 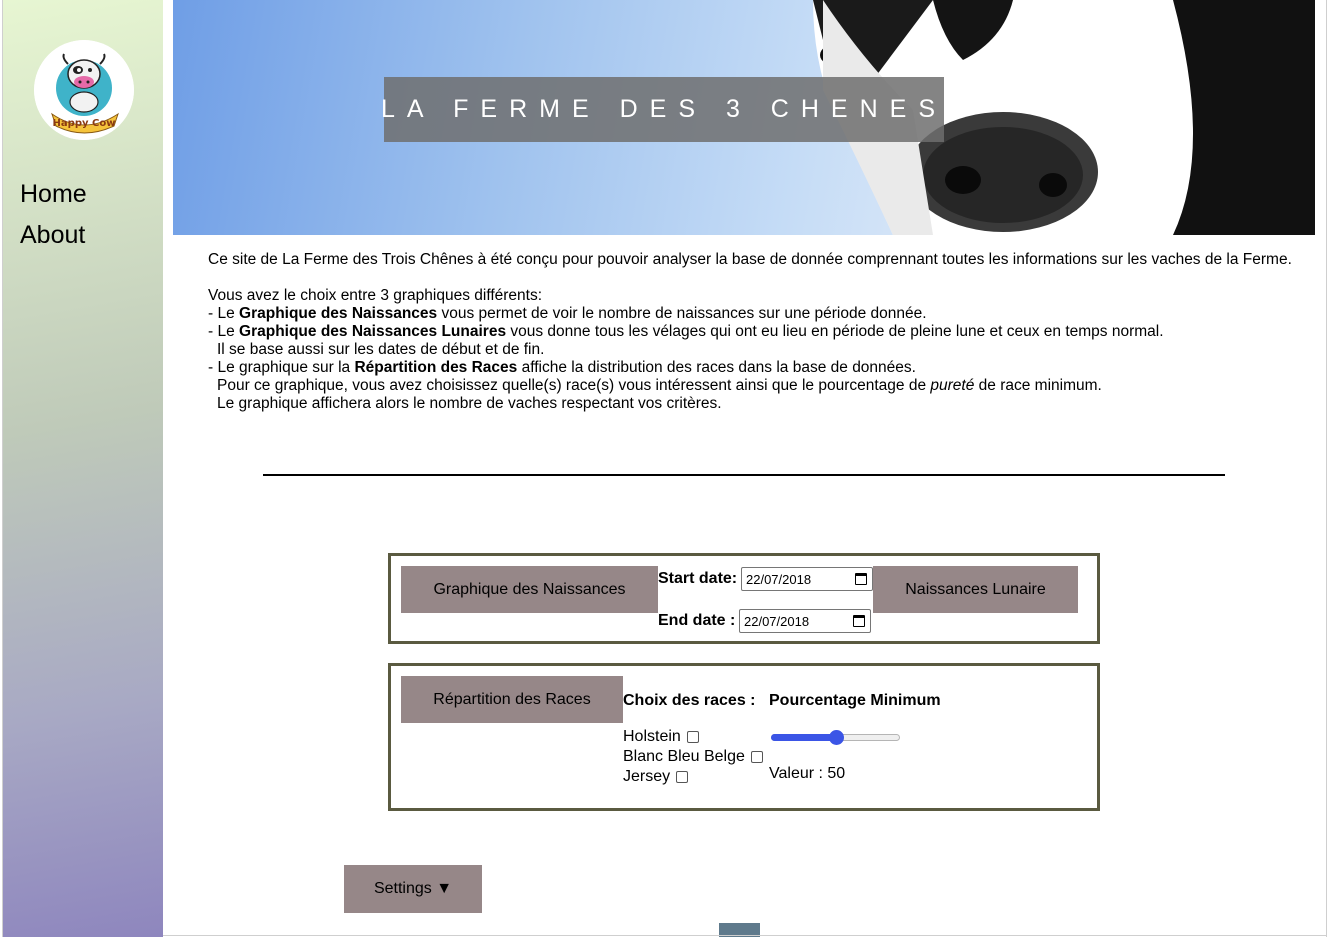 I want to click on race-option-holstein: Holstein, so click(x=661, y=737).